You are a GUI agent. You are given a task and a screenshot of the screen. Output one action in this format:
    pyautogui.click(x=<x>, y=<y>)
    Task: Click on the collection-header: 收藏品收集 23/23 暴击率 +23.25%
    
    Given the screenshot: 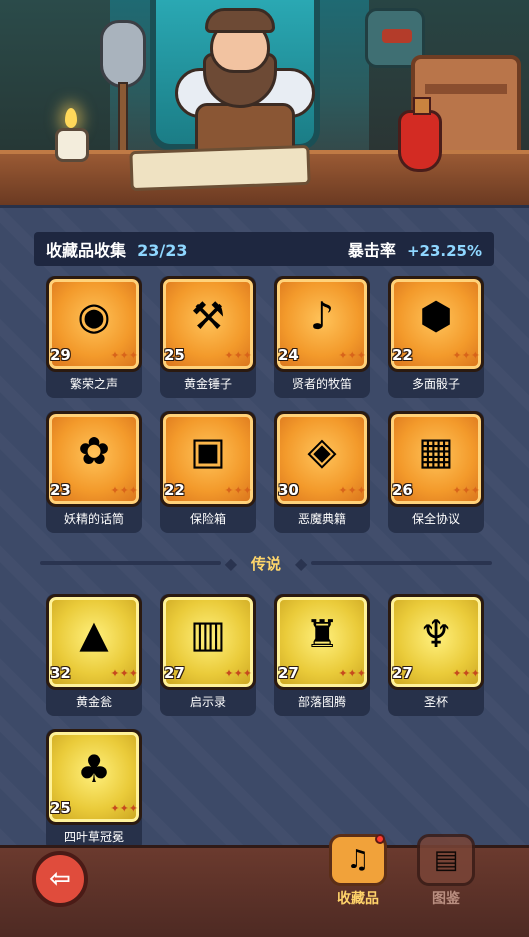 What is the action you would take?
    pyautogui.click(x=264, y=249)
    